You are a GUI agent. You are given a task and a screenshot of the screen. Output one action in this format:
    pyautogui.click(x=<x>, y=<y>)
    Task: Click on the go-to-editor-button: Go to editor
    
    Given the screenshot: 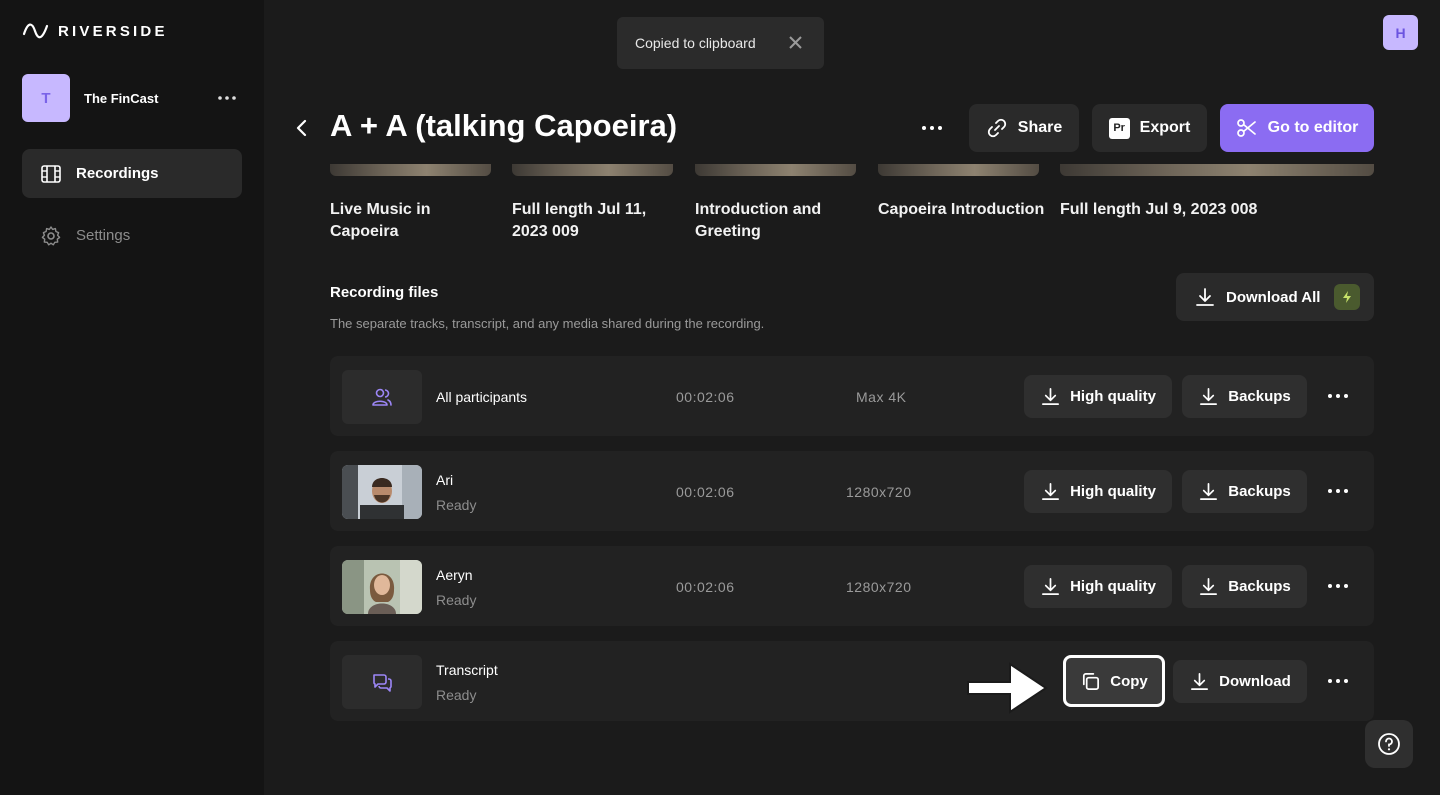 What is the action you would take?
    pyautogui.click(x=1297, y=128)
    